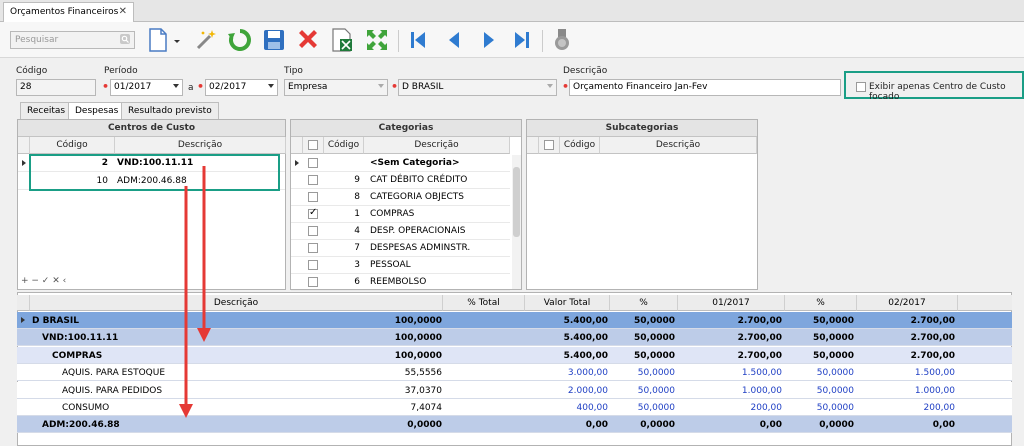  What do you see at coordinates (657, 425) in the screenshot?
I see `row-pct1: 0,0000` at bounding box center [657, 425].